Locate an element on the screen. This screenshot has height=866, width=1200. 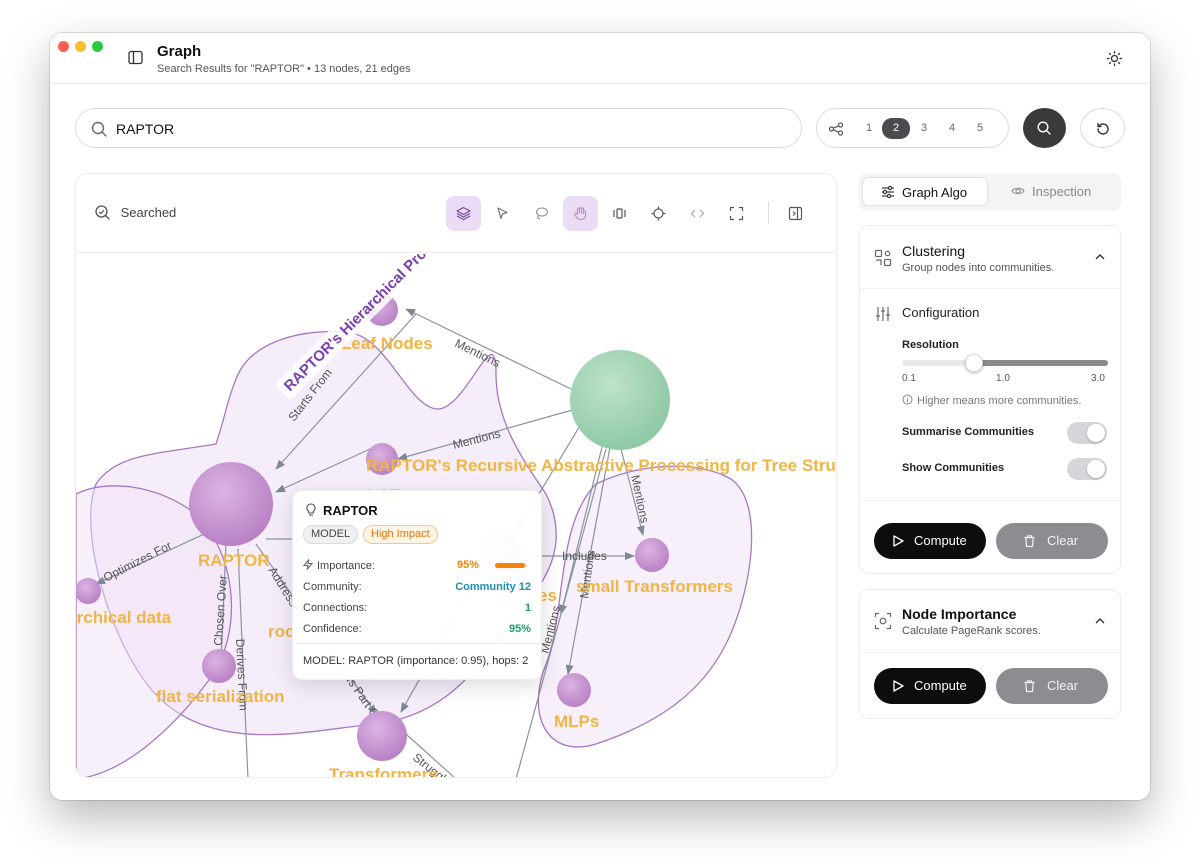
reset-button is located at coordinates (1102, 128).